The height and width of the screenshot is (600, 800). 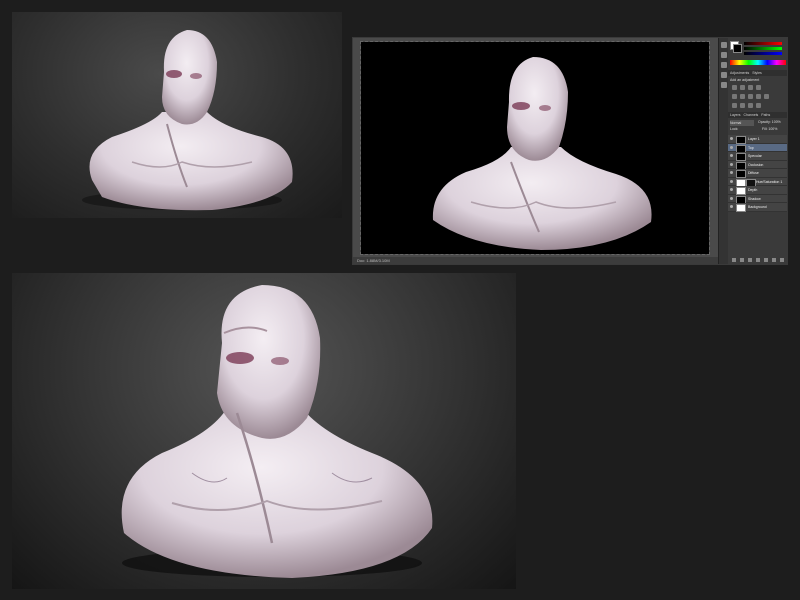 I want to click on layer-style-icon, so click(x=742, y=260).